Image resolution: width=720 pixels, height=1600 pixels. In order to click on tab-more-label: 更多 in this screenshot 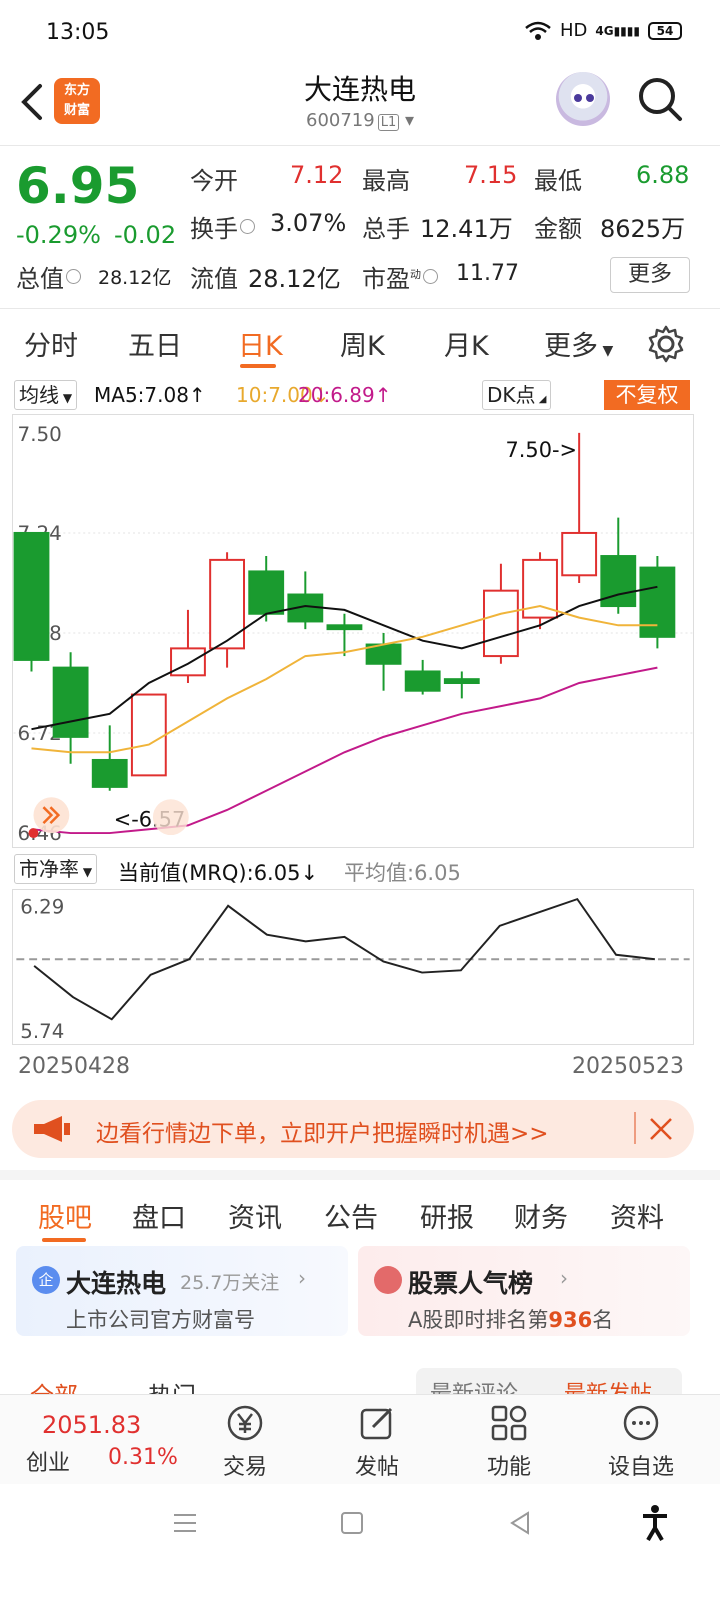, I will do `click(571, 346)`.